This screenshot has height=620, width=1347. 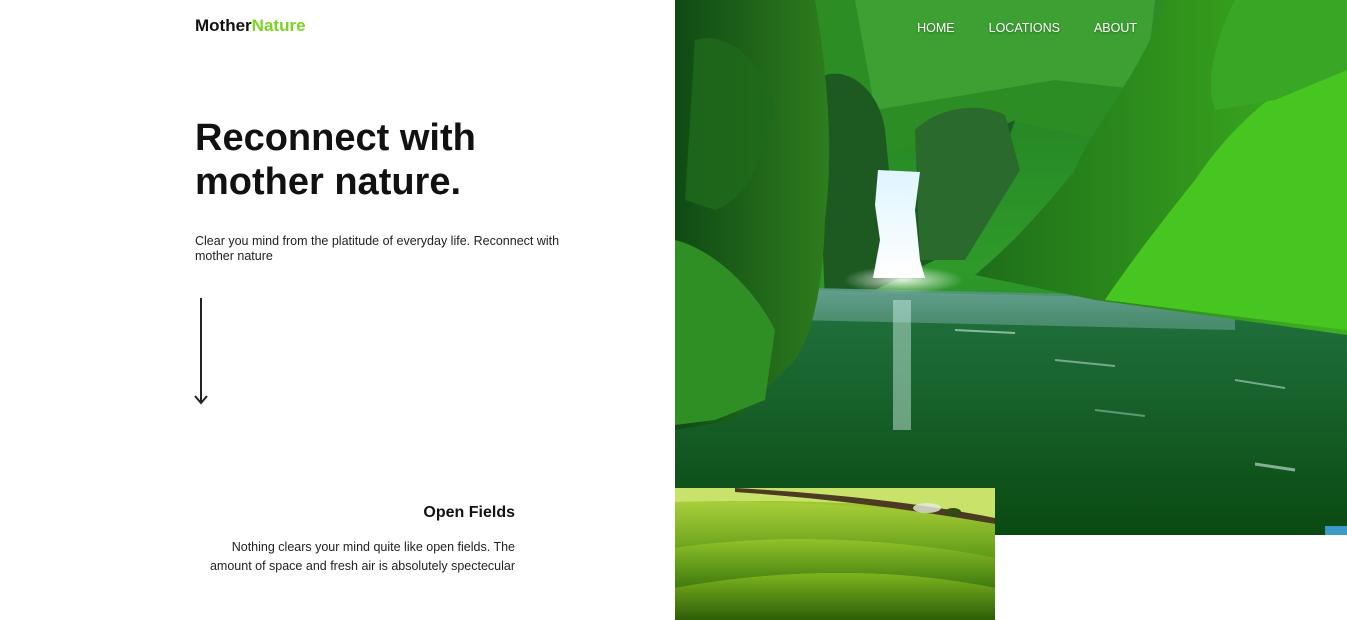 What do you see at coordinates (223, 25) in the screenshot?
I see `brand-name-part1: Mother` at bounding box center [223, 25].